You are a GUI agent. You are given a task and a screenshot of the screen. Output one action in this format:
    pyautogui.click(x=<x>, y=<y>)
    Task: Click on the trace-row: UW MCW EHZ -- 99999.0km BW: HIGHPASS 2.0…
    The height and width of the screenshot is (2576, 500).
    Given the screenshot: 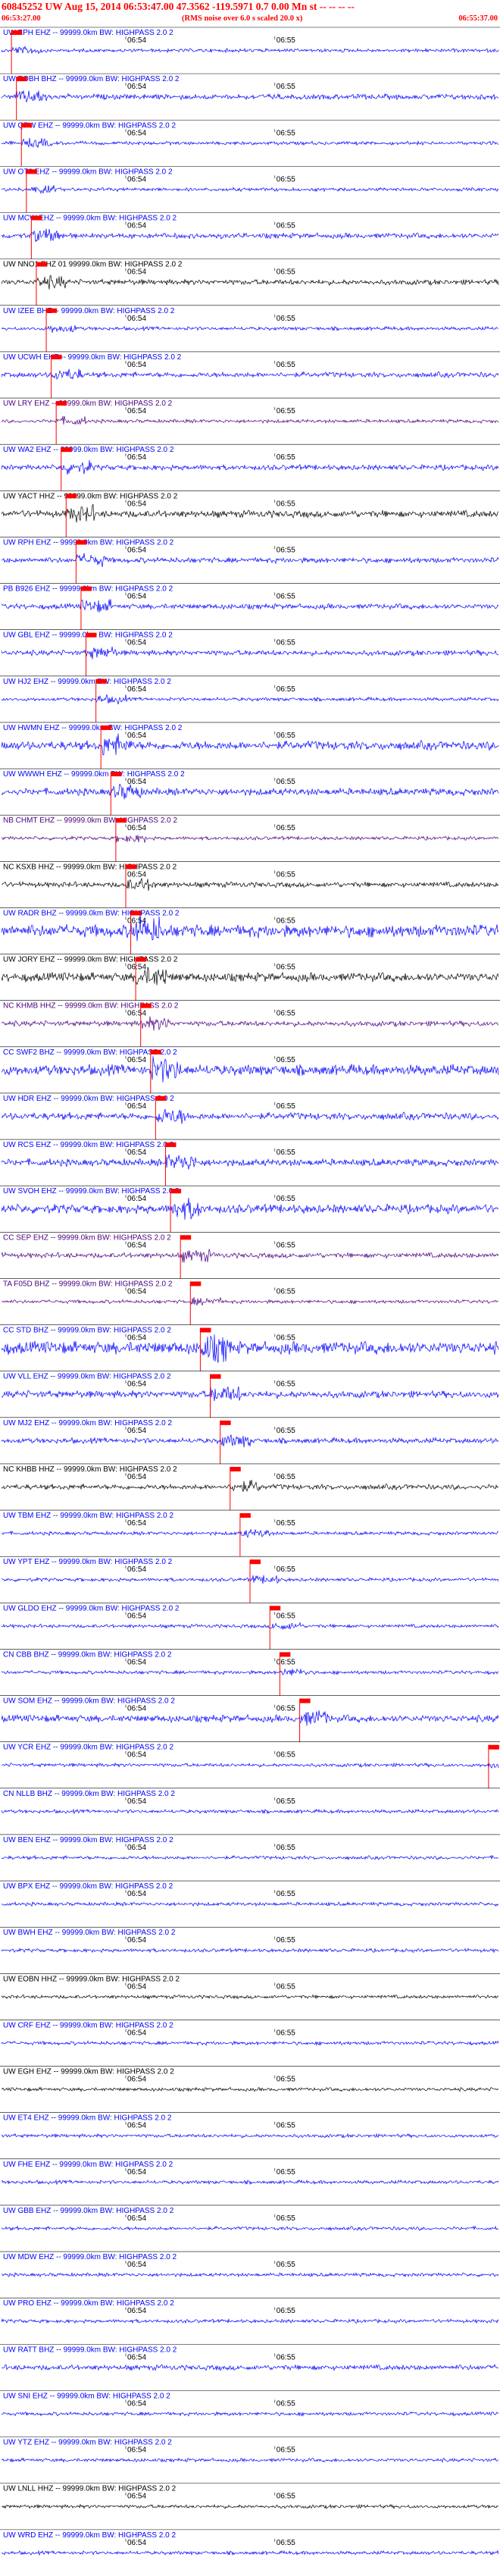 What is the action you would take?
    pyautogui.click(x=250, y=235)
    